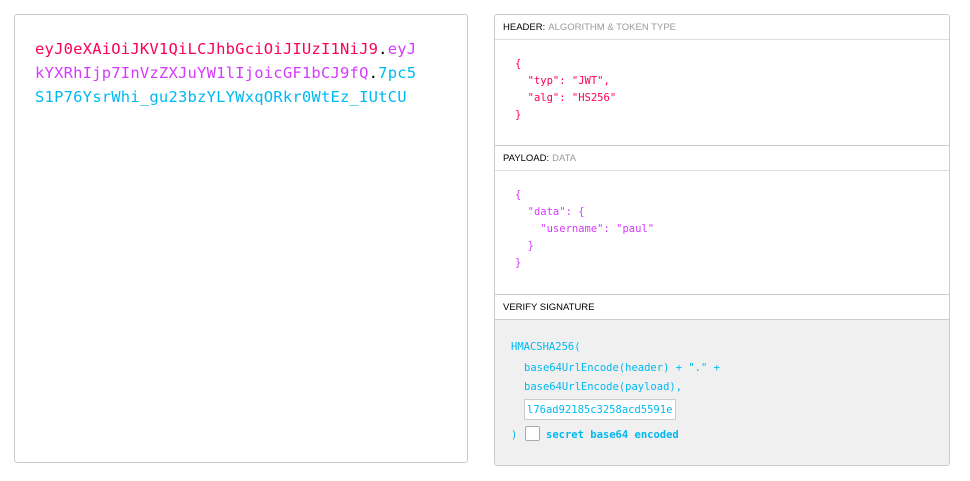 The image size is (970, 481). Describe the element at coordinates (722, 27) in the screenshot. I see `header-section-title: HEADER: ALGORITHM & TOKEN TYPE` at that location.